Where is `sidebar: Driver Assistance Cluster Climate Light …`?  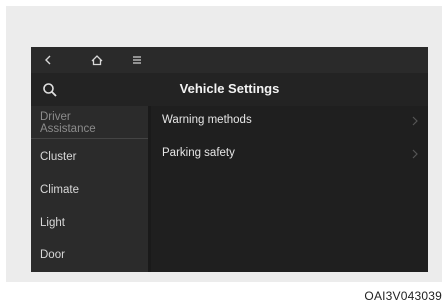 sidebar: Driver Assistance Cluster Climate Light … is located at coordinates (89, 189).